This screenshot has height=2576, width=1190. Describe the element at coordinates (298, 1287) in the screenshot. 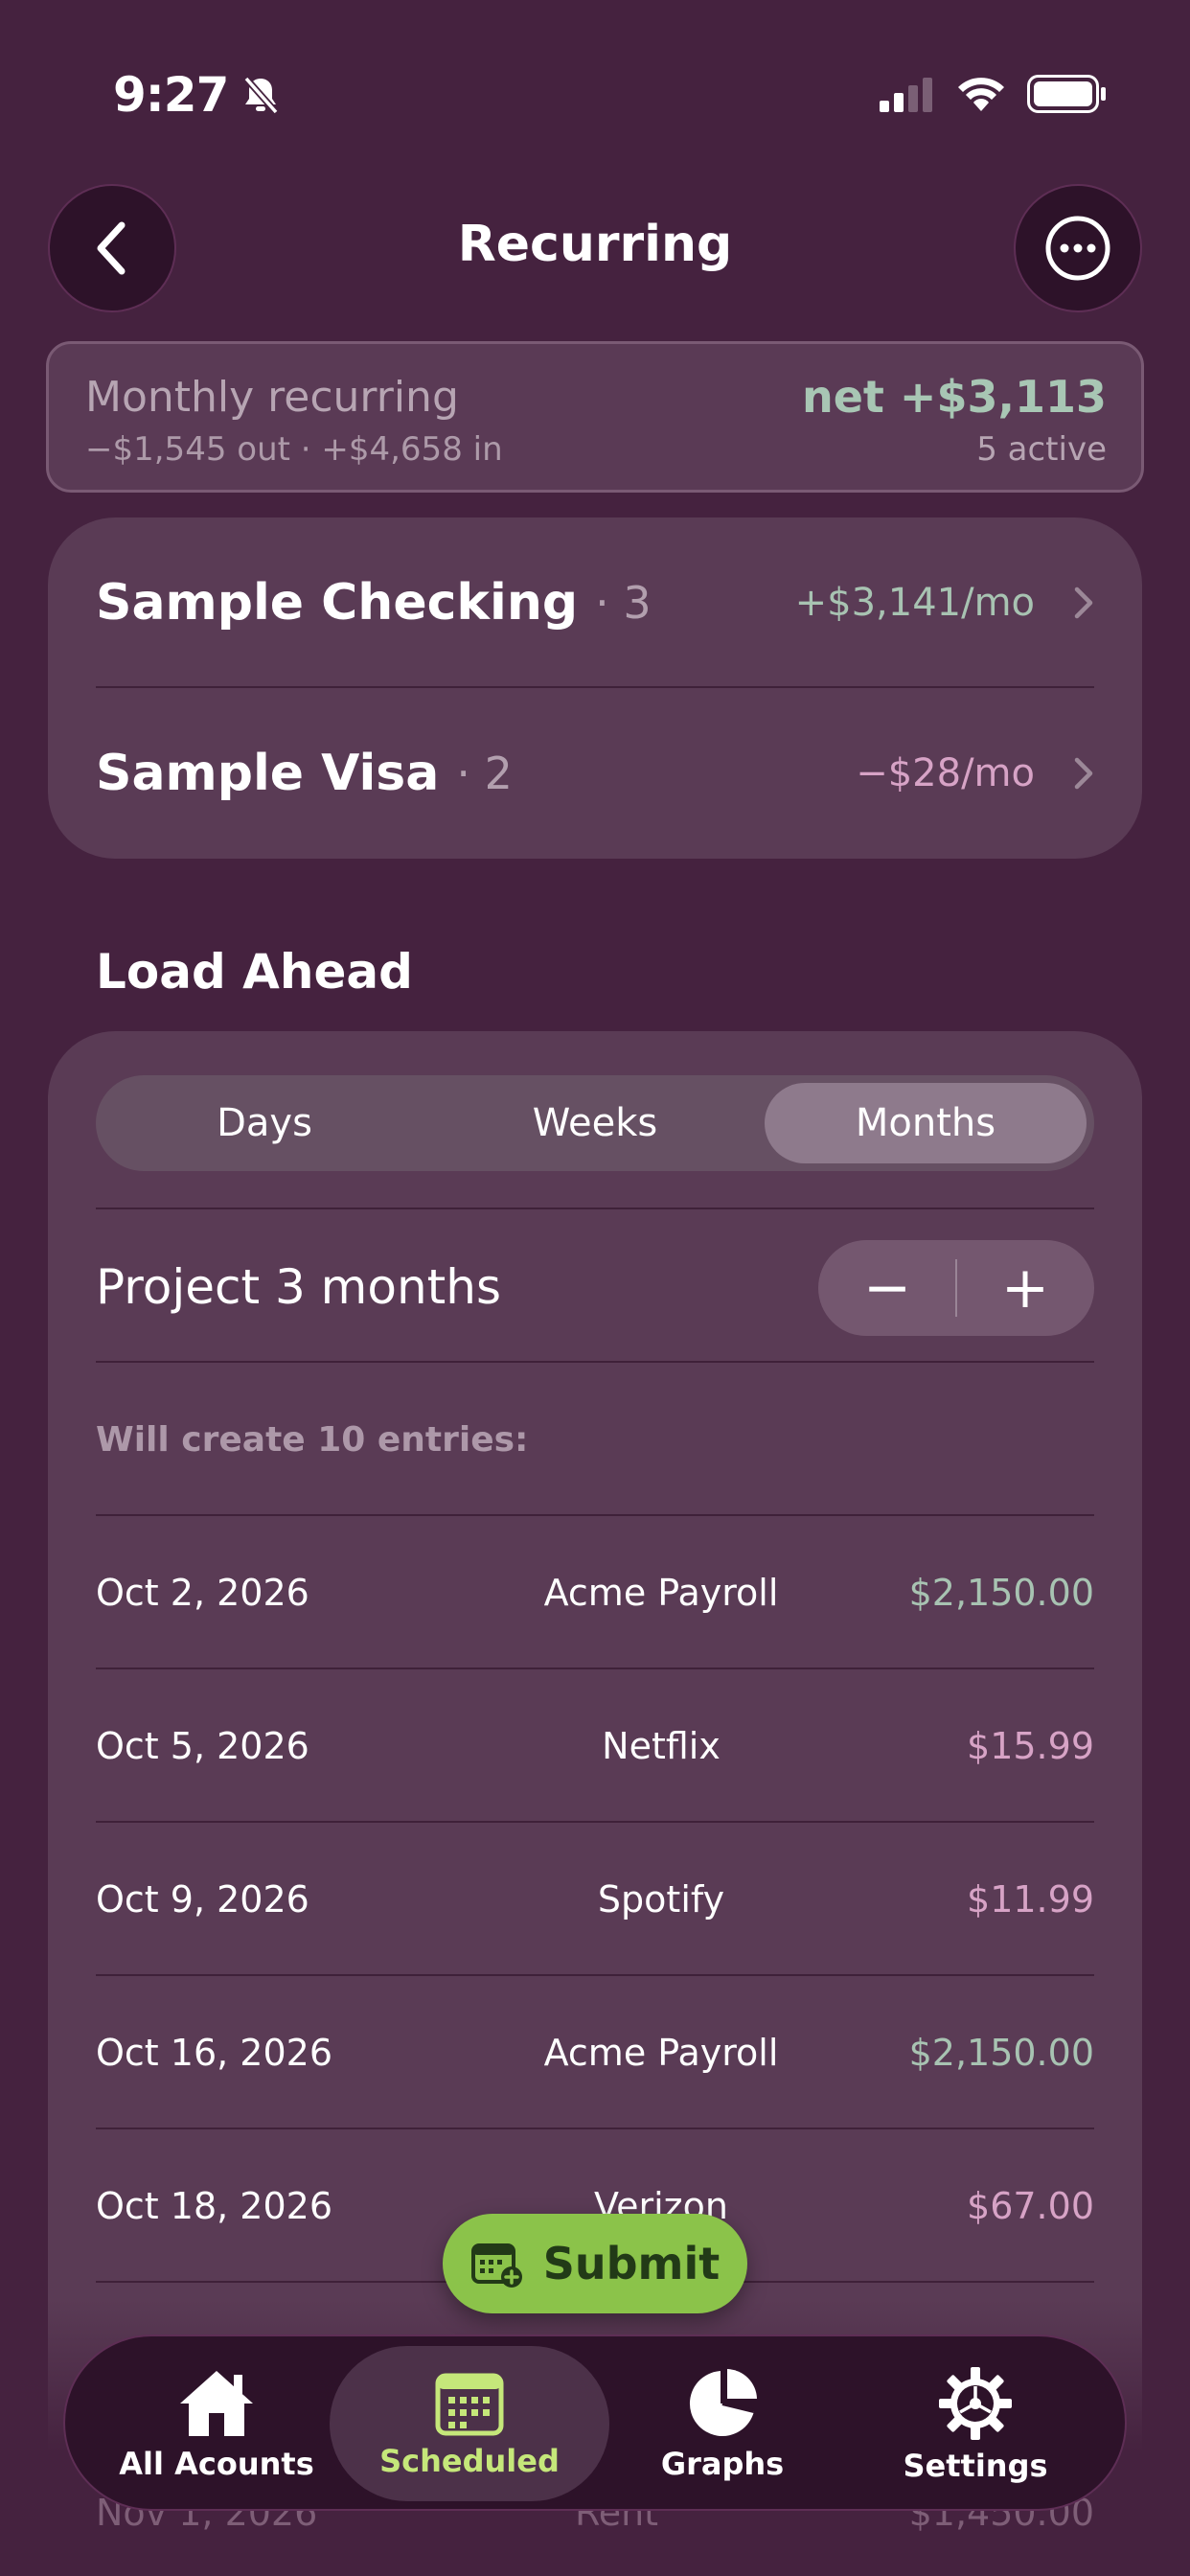

I see `project-label: Project 3 months` at that location.